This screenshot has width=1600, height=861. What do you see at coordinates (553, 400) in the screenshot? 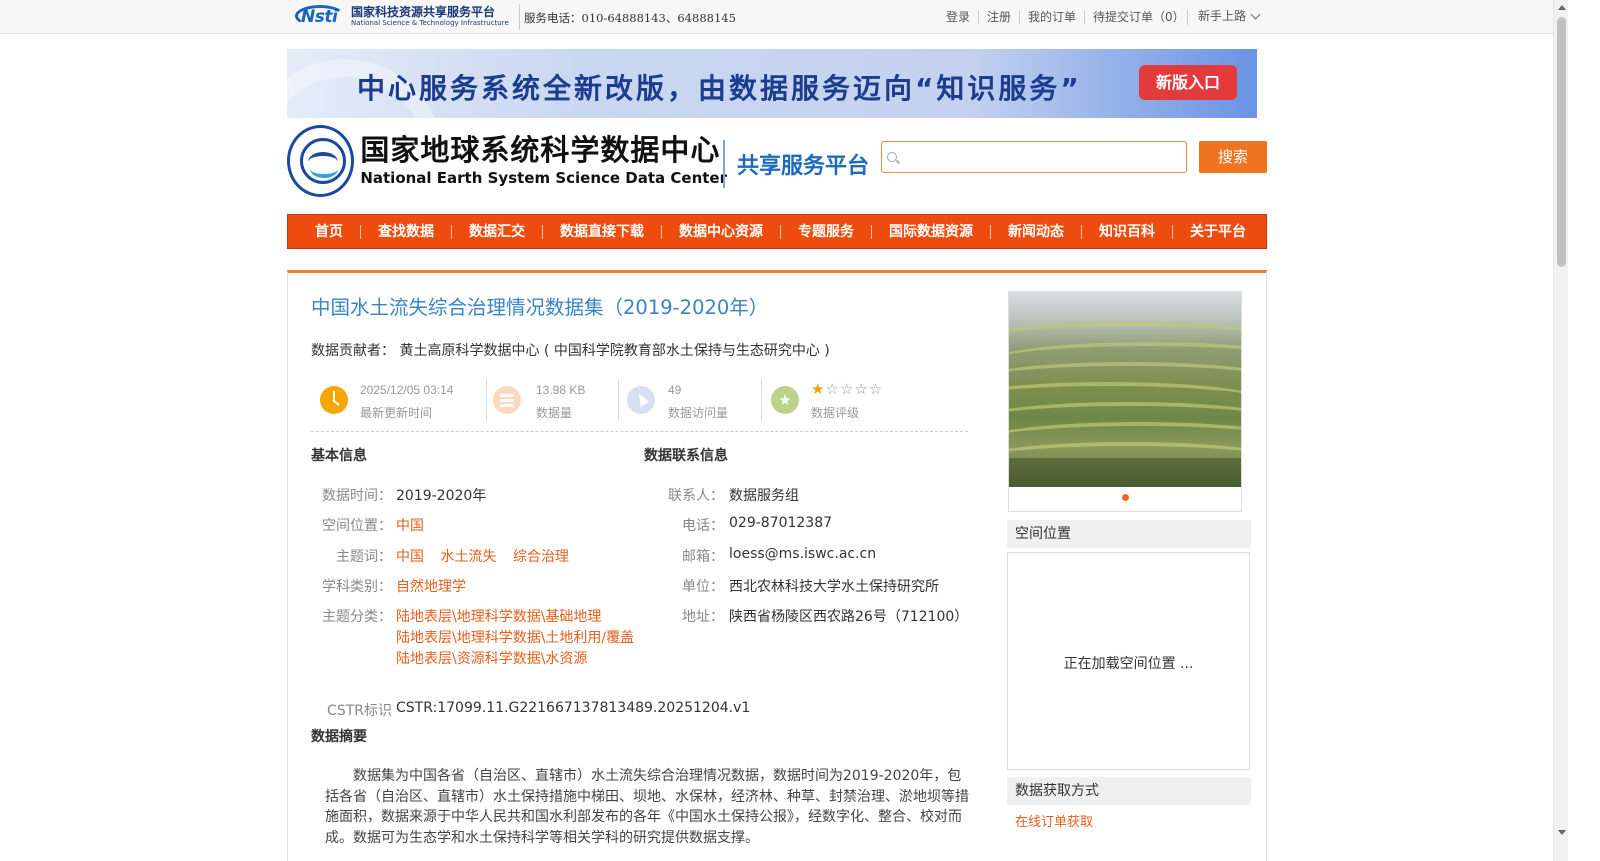
I see `stat-size: 13.98 KB 数据量` at bounding box center [553, 400].